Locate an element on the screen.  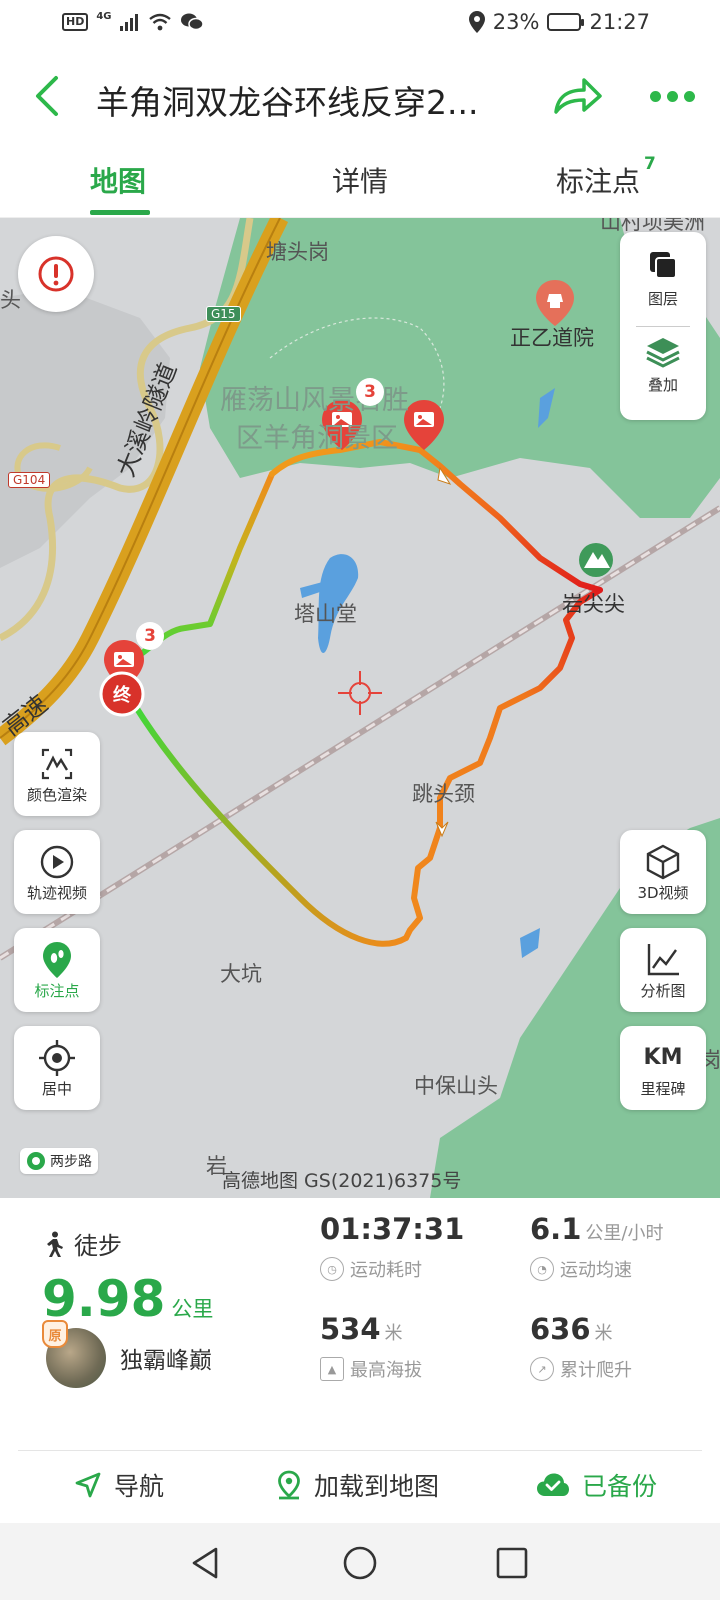
track-video-label: 轨迹视频 is located at coordinates (56, 892).